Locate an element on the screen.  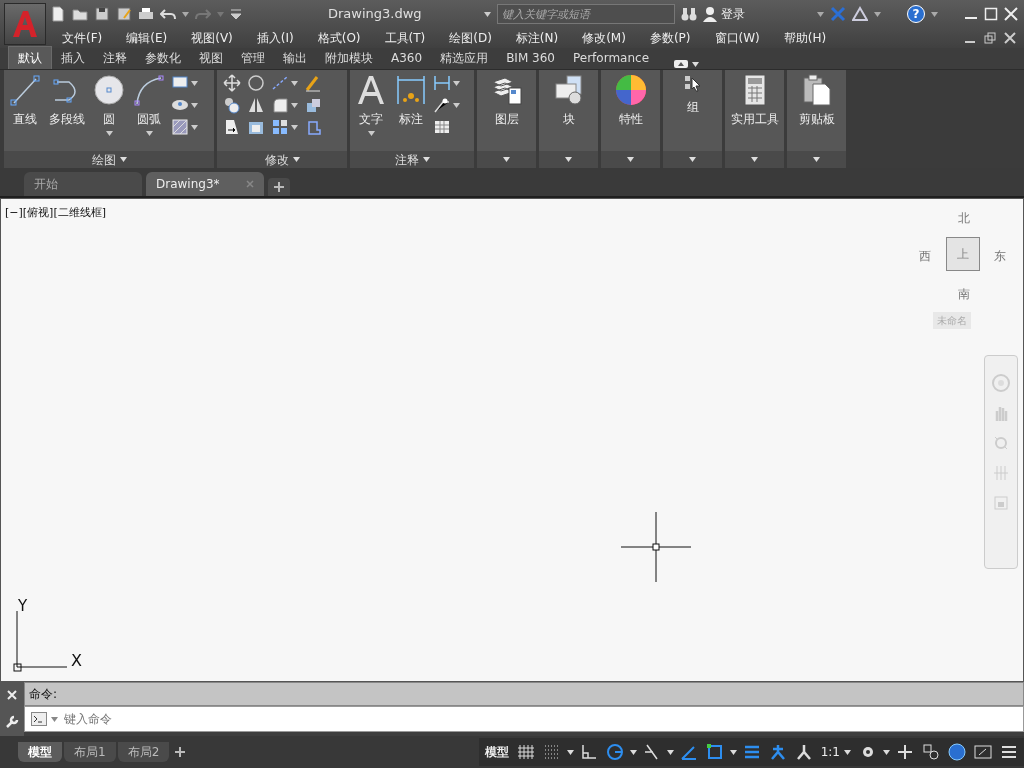
search-field: 键入关键字或短语 is located at coordinates (586, 14).